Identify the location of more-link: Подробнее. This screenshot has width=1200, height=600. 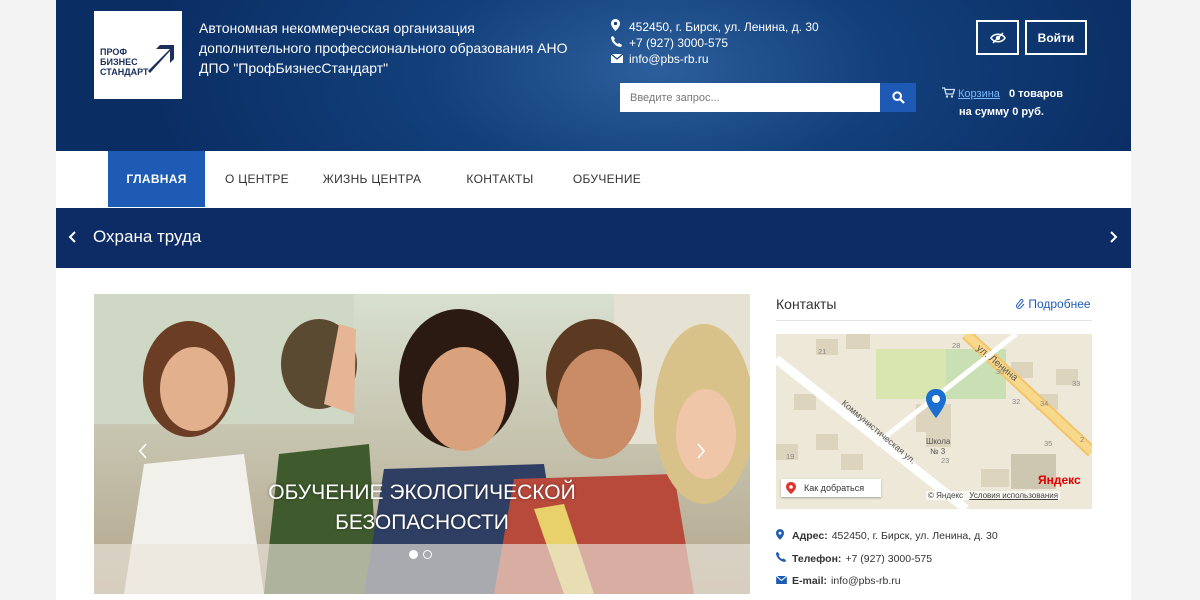
(1053, 304).